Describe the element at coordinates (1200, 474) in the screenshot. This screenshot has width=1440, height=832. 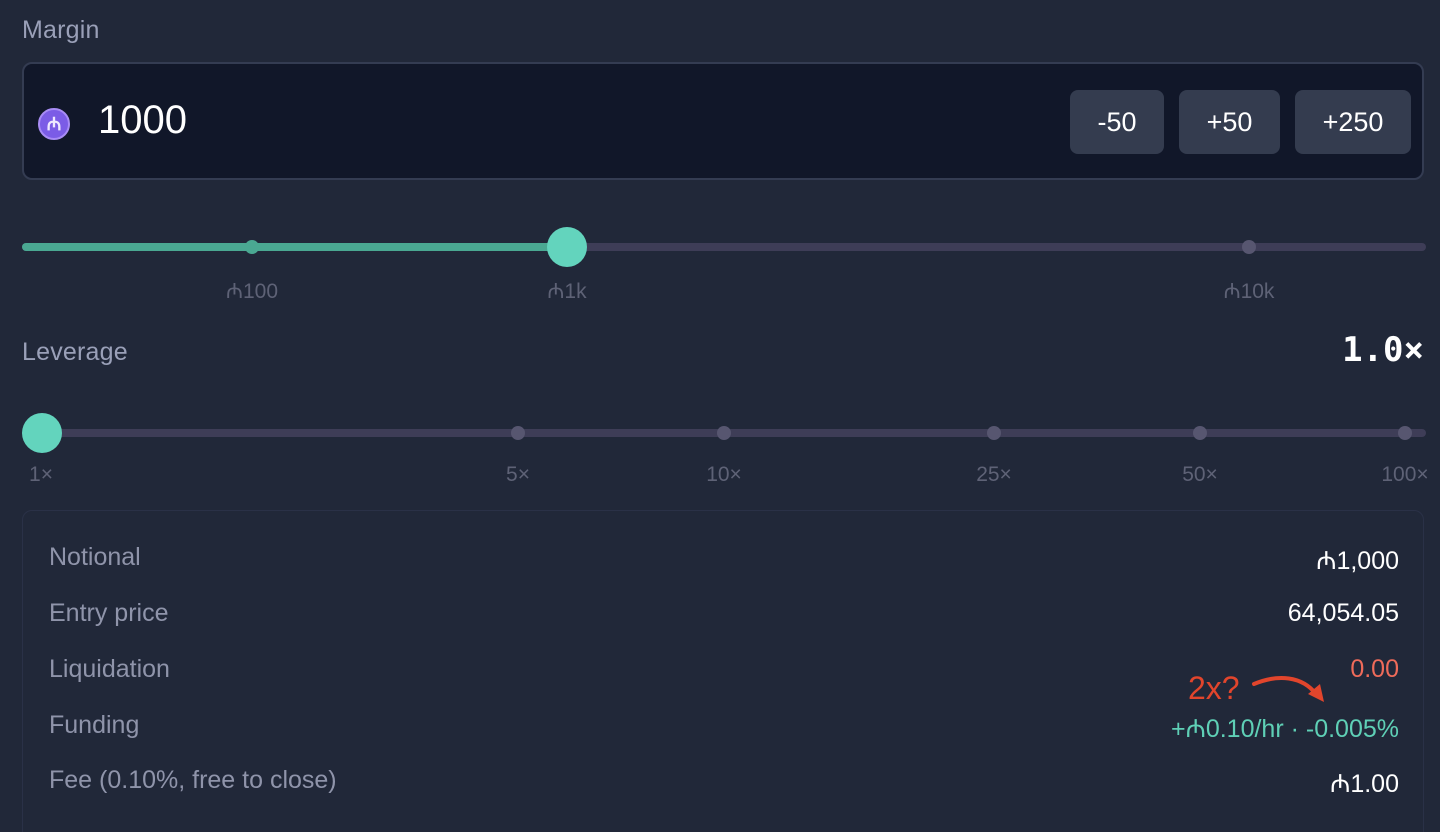
I see `leverage-tick-label-50x: 50×` at that location.